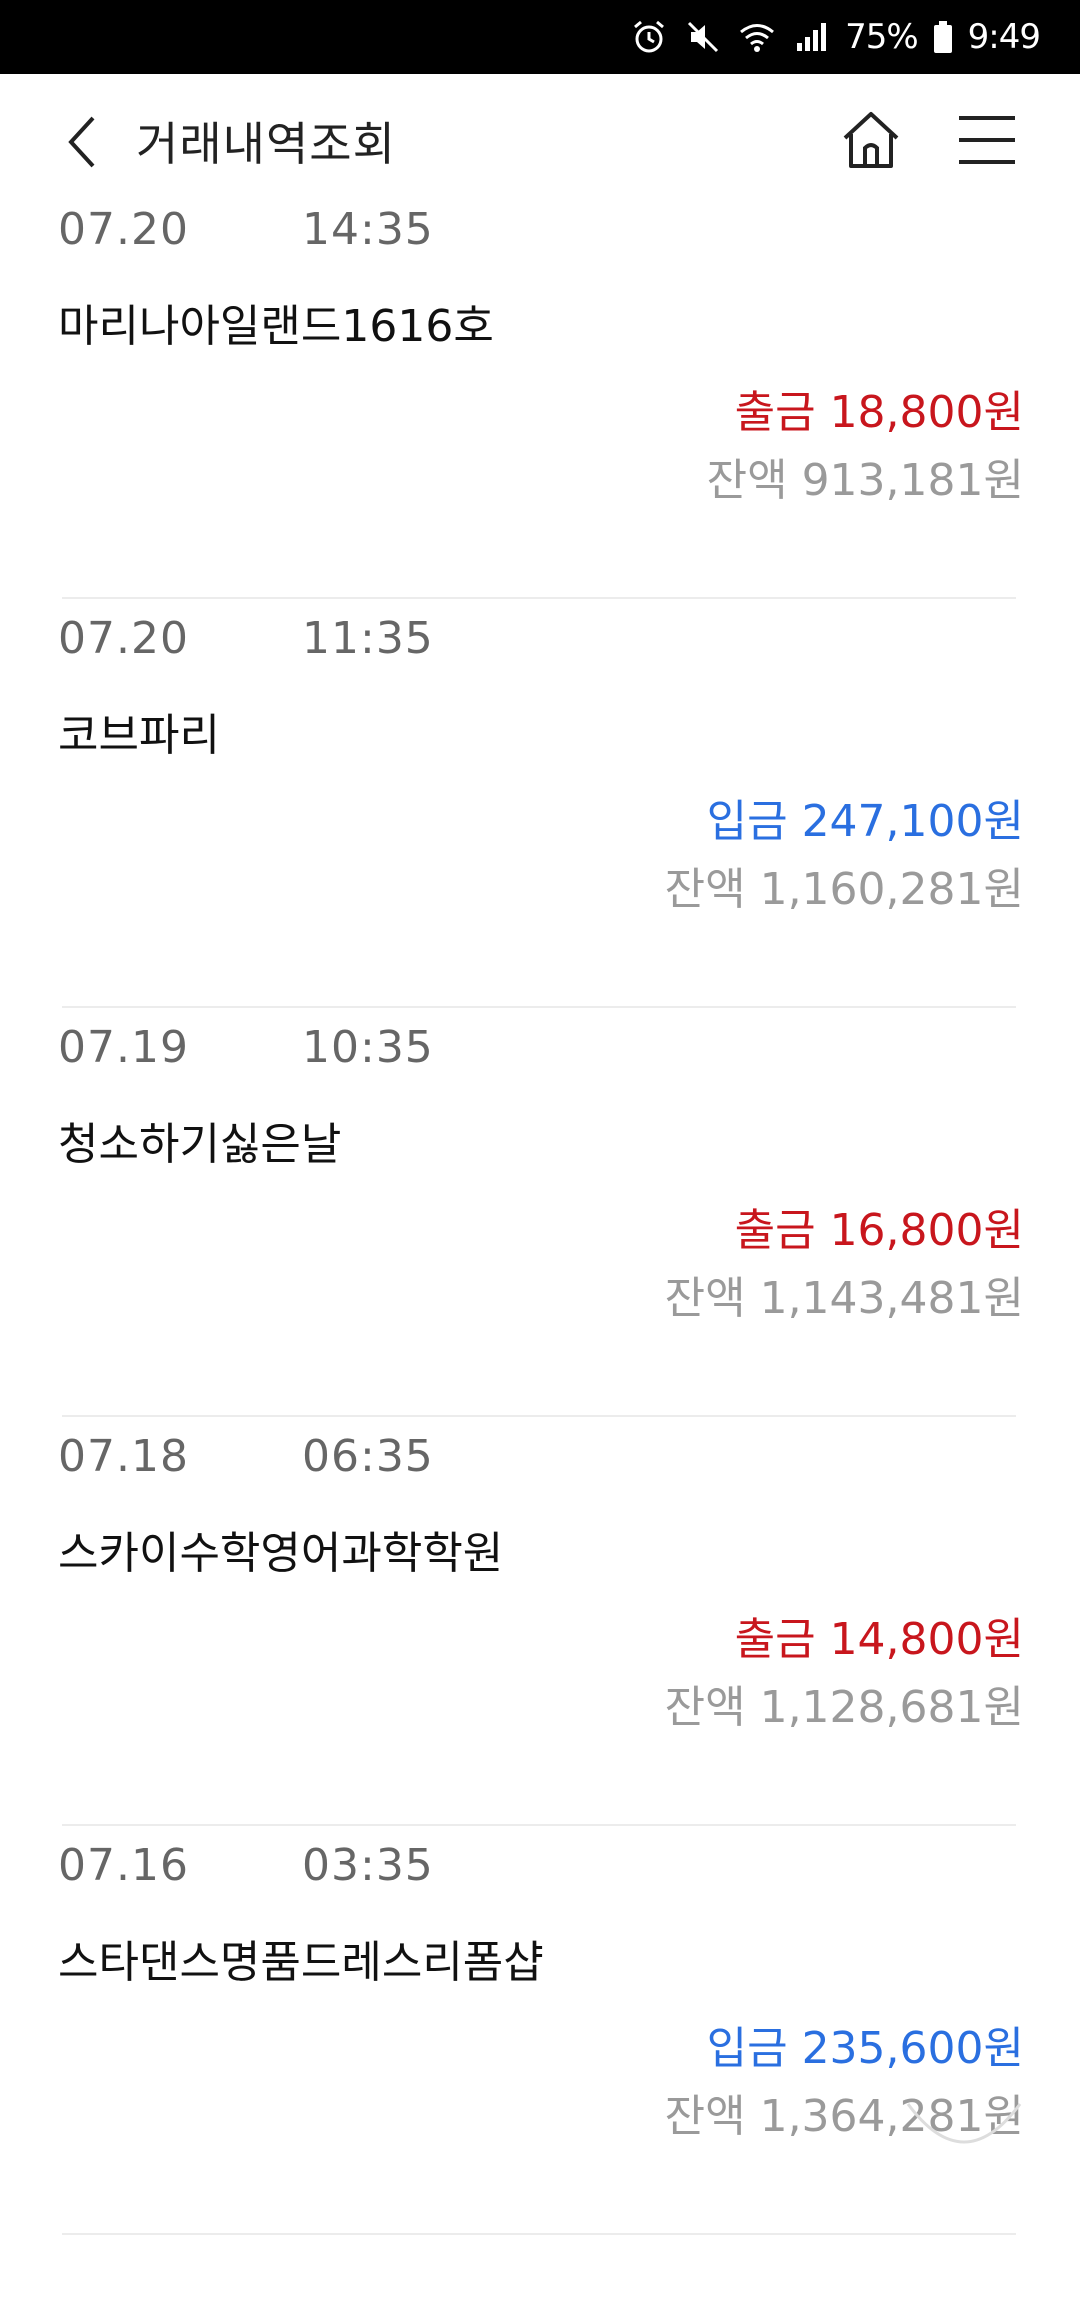 This screenshot has width=1080, height=2316. I want to click on transaction-amount-value: 16,800원, so click(926, 1230).